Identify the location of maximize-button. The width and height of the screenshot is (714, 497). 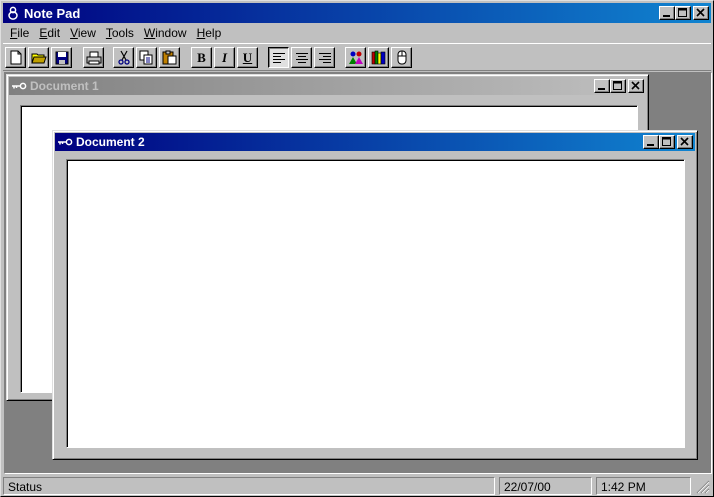
(683, 13).